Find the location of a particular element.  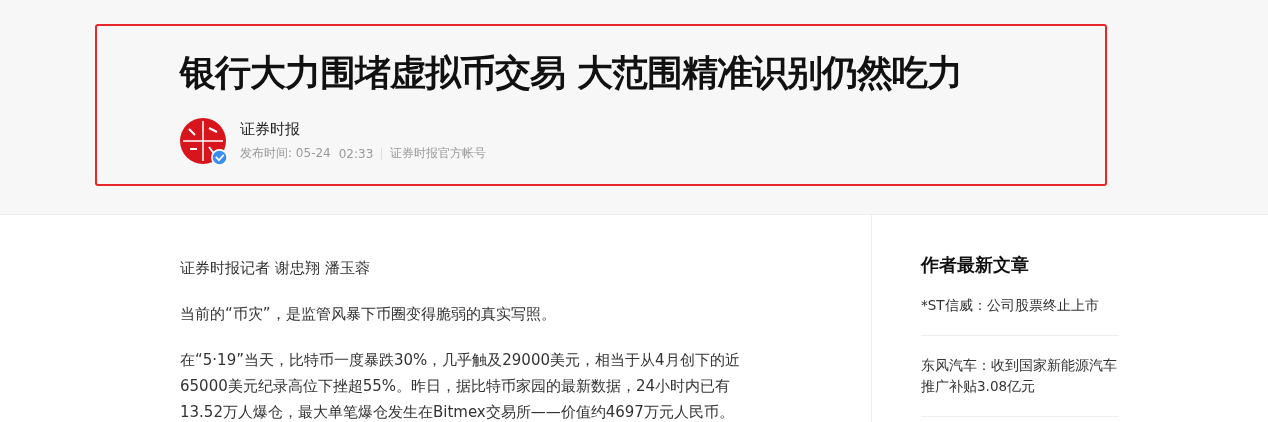

sidebar-title: 作者最新文章 is located at coordinates (975, 265).